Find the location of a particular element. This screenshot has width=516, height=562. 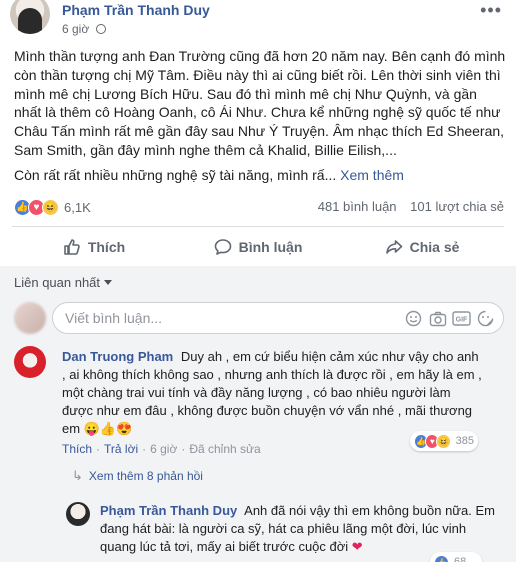

post-stats: 481 bình luận 101 lượt chia sẻ is located at coordinates (411, 206).